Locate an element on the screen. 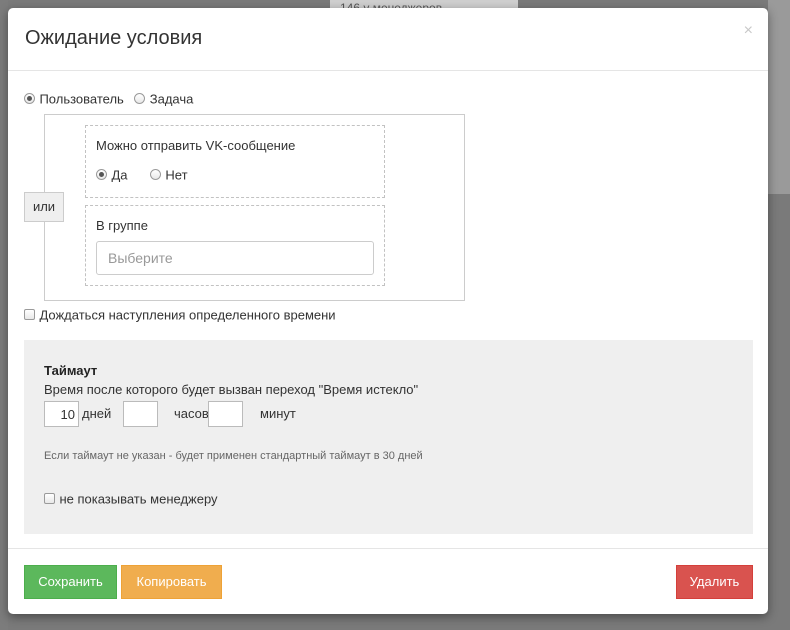 The image size is (790, 630). or-toggle-button: или is located at coordinates (44, 207).